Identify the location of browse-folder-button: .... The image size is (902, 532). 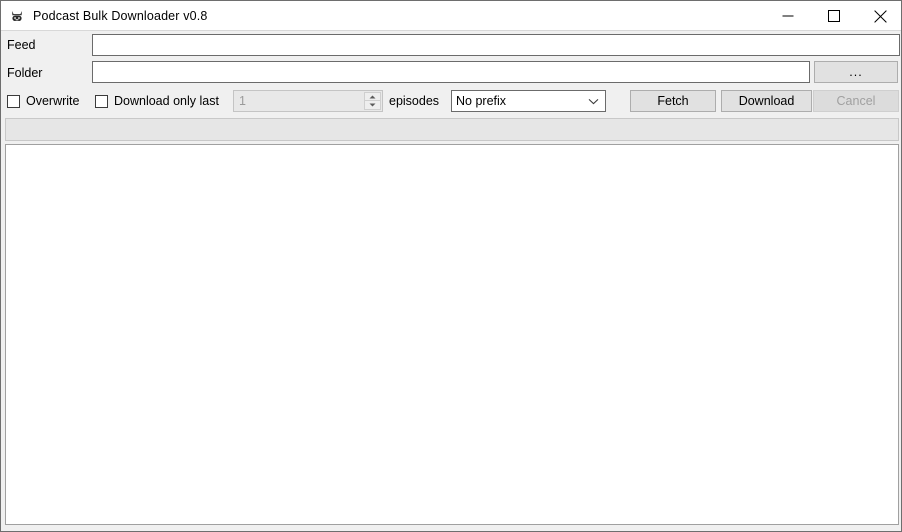
(856, 72).